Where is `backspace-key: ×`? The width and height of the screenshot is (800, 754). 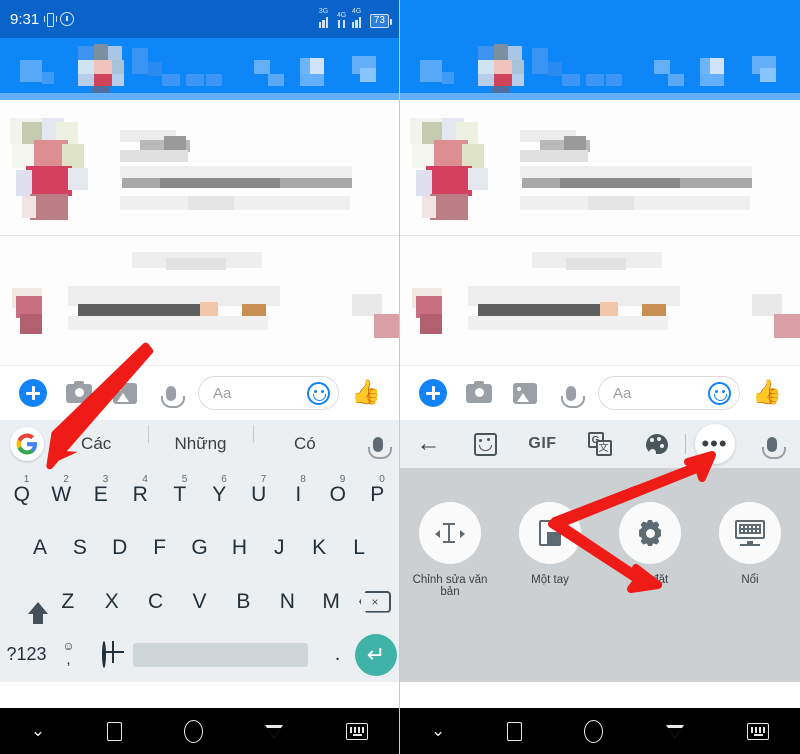 backspace-key: × is located at coordinates (375, 601).